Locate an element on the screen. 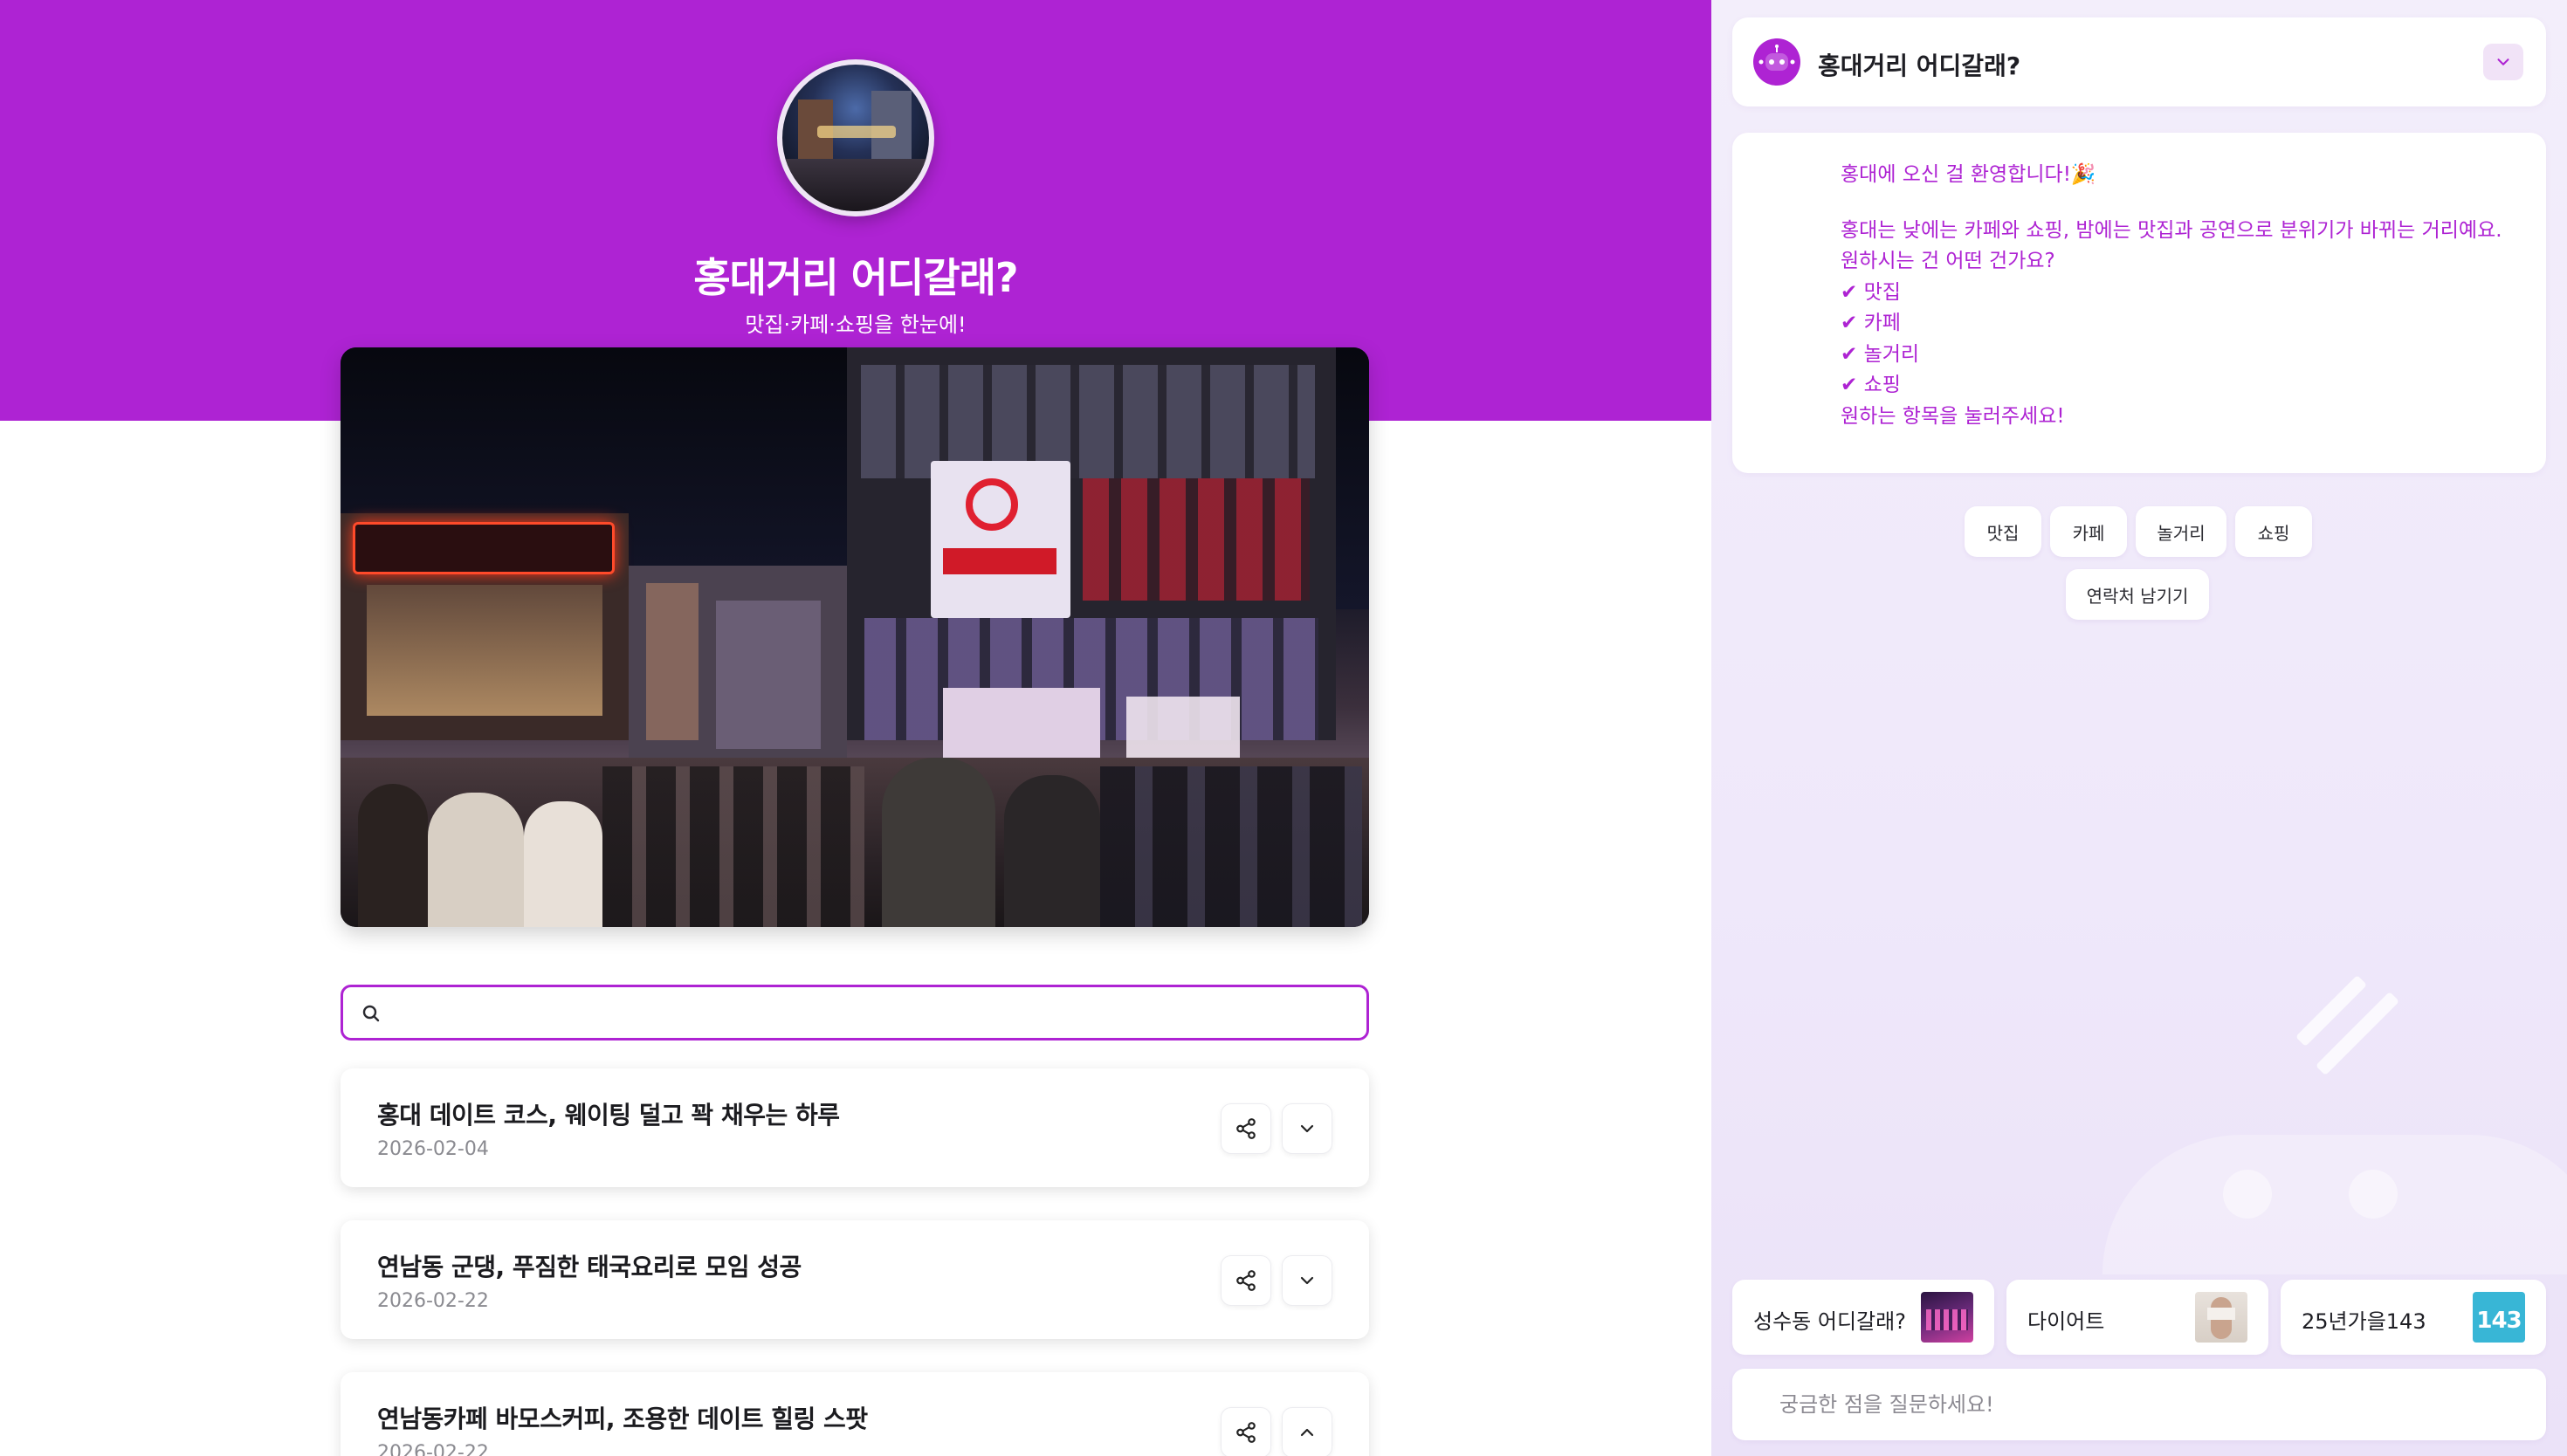 The image size is (2567, 1456). post-title: 연남동 군댕, 푸짐한 태국요리로 모임 성공 is located at coordinates (589, 1265).